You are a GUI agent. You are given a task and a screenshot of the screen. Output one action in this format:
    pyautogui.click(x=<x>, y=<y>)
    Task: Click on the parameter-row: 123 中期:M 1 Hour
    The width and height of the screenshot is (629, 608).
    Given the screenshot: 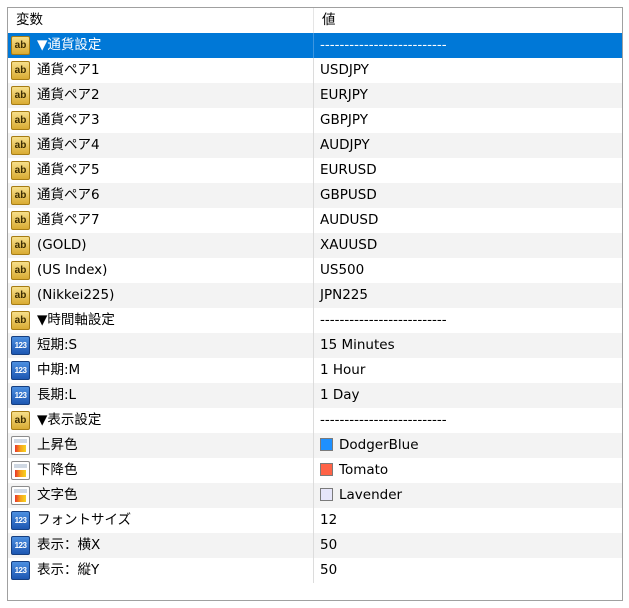 What is the action you would take?
    pyautogui.click(x=315, y=370)
    